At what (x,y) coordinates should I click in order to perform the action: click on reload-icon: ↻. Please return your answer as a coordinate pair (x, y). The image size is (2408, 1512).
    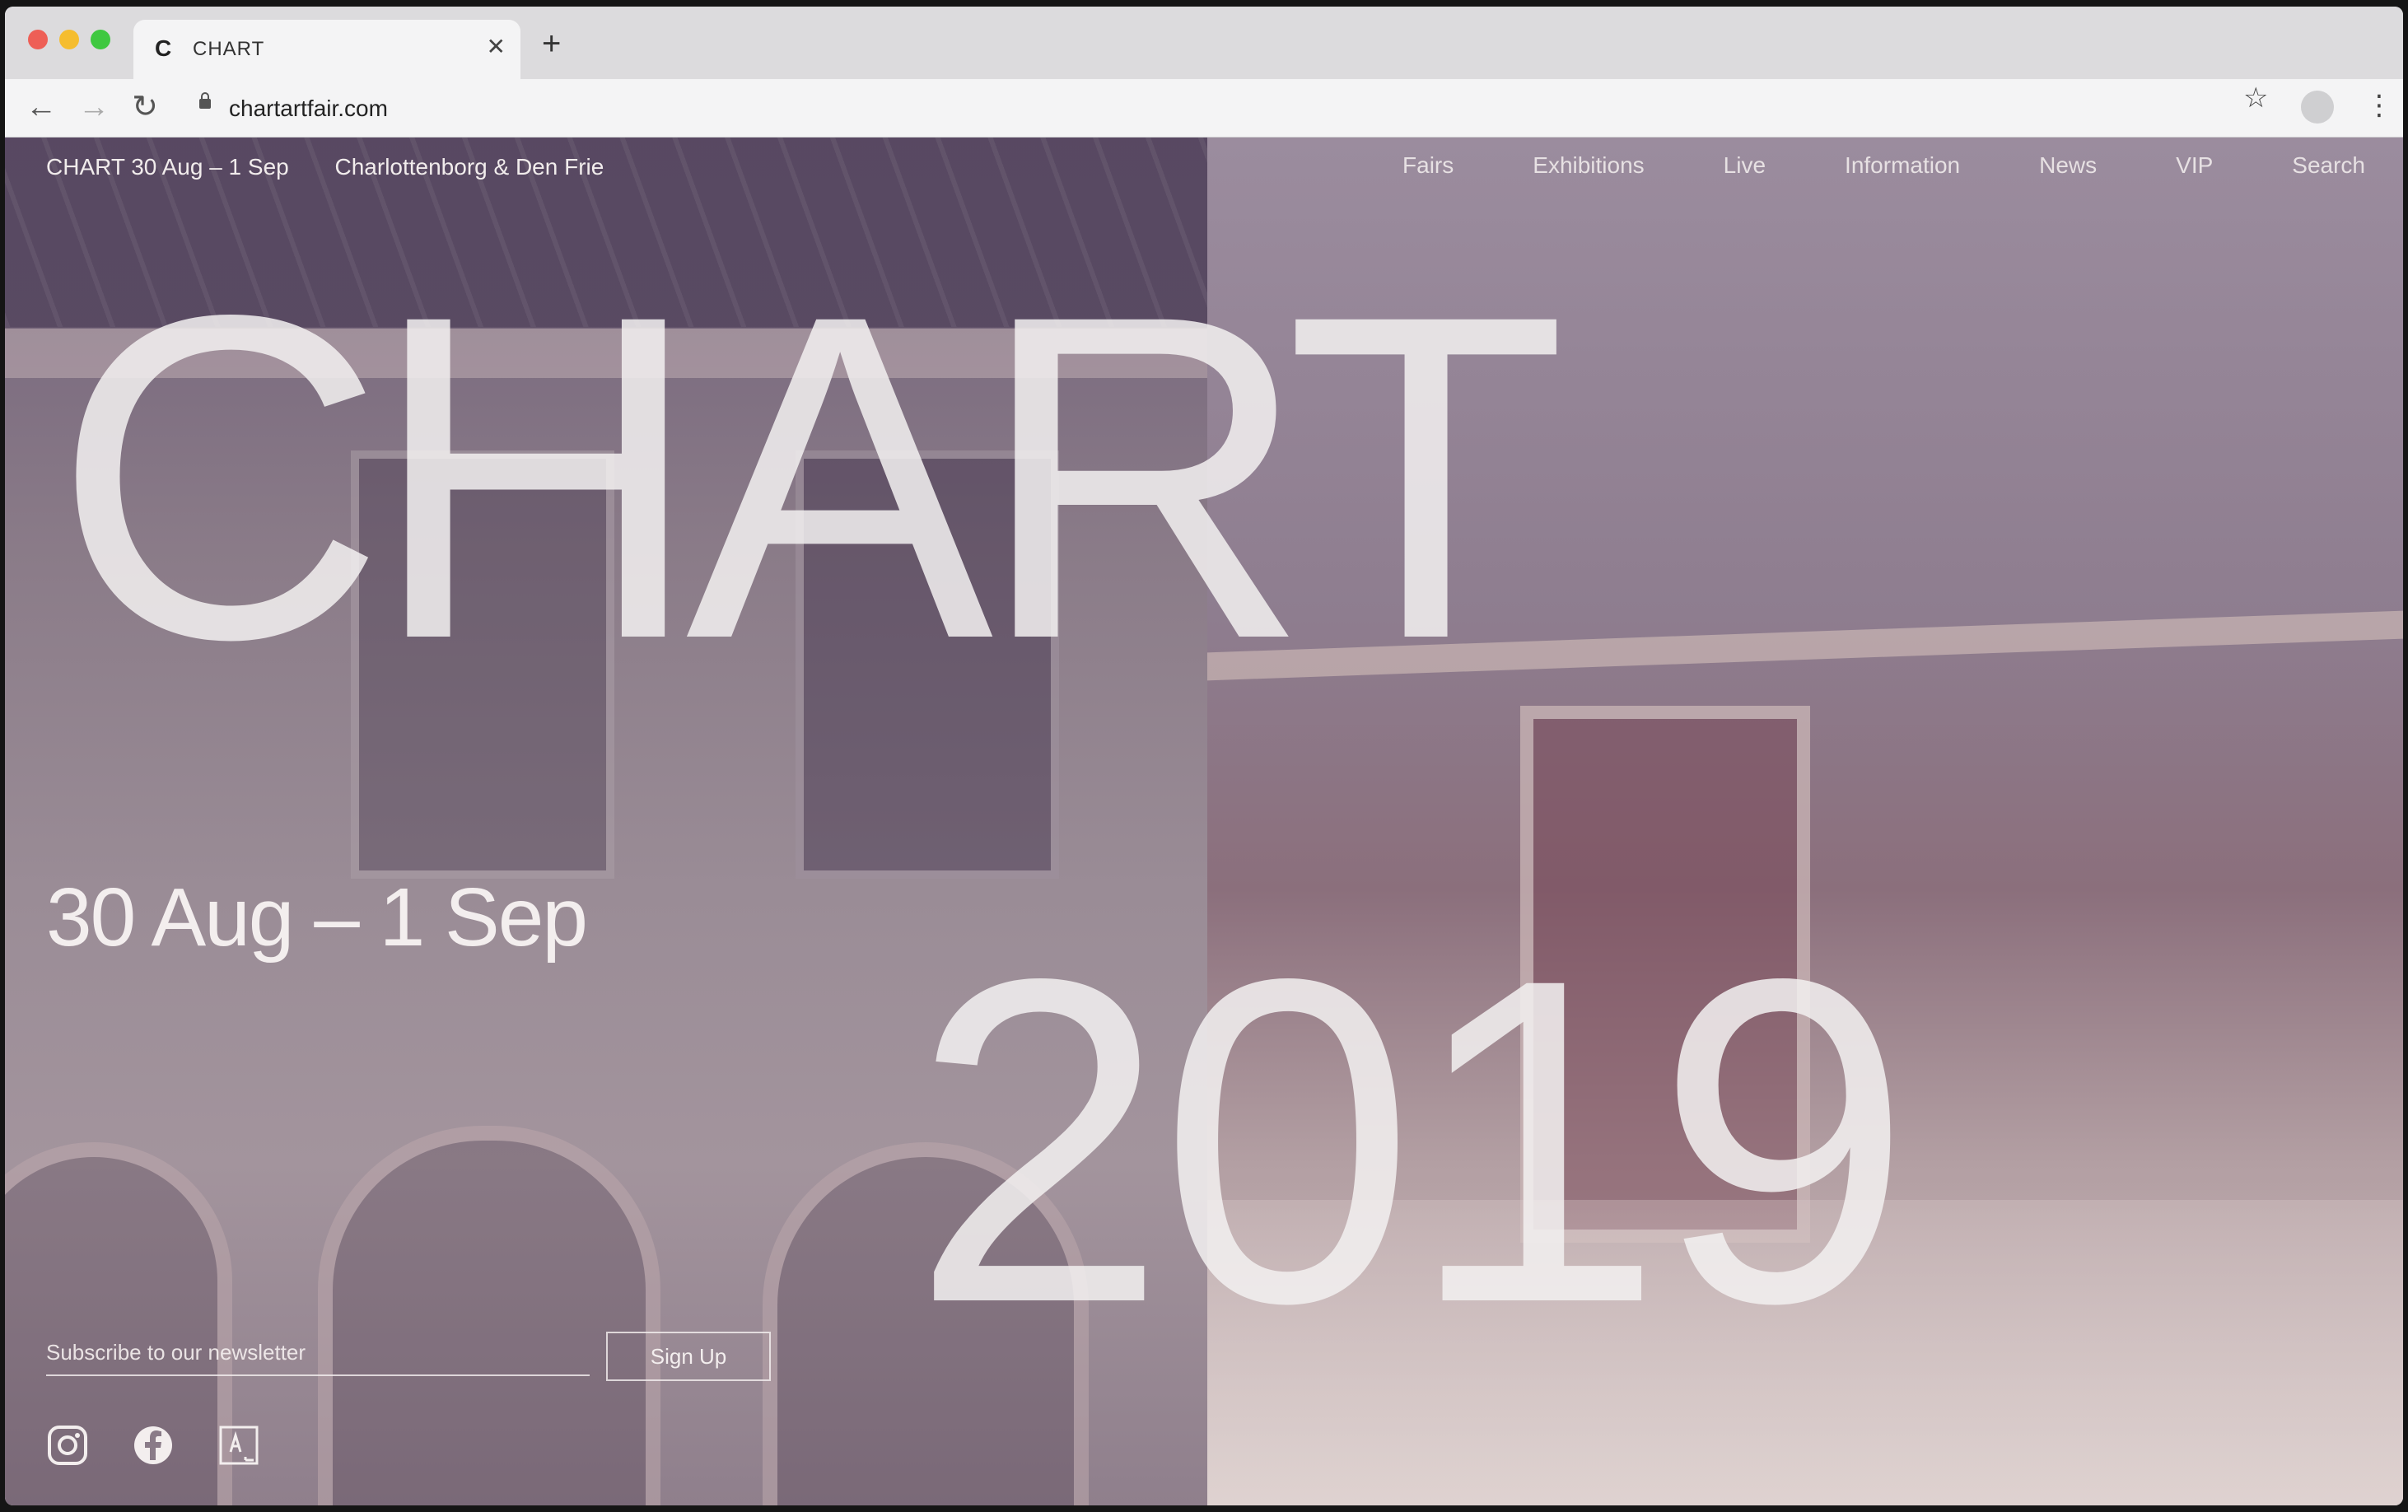
    Looking at the image, I should click on (144, 107).